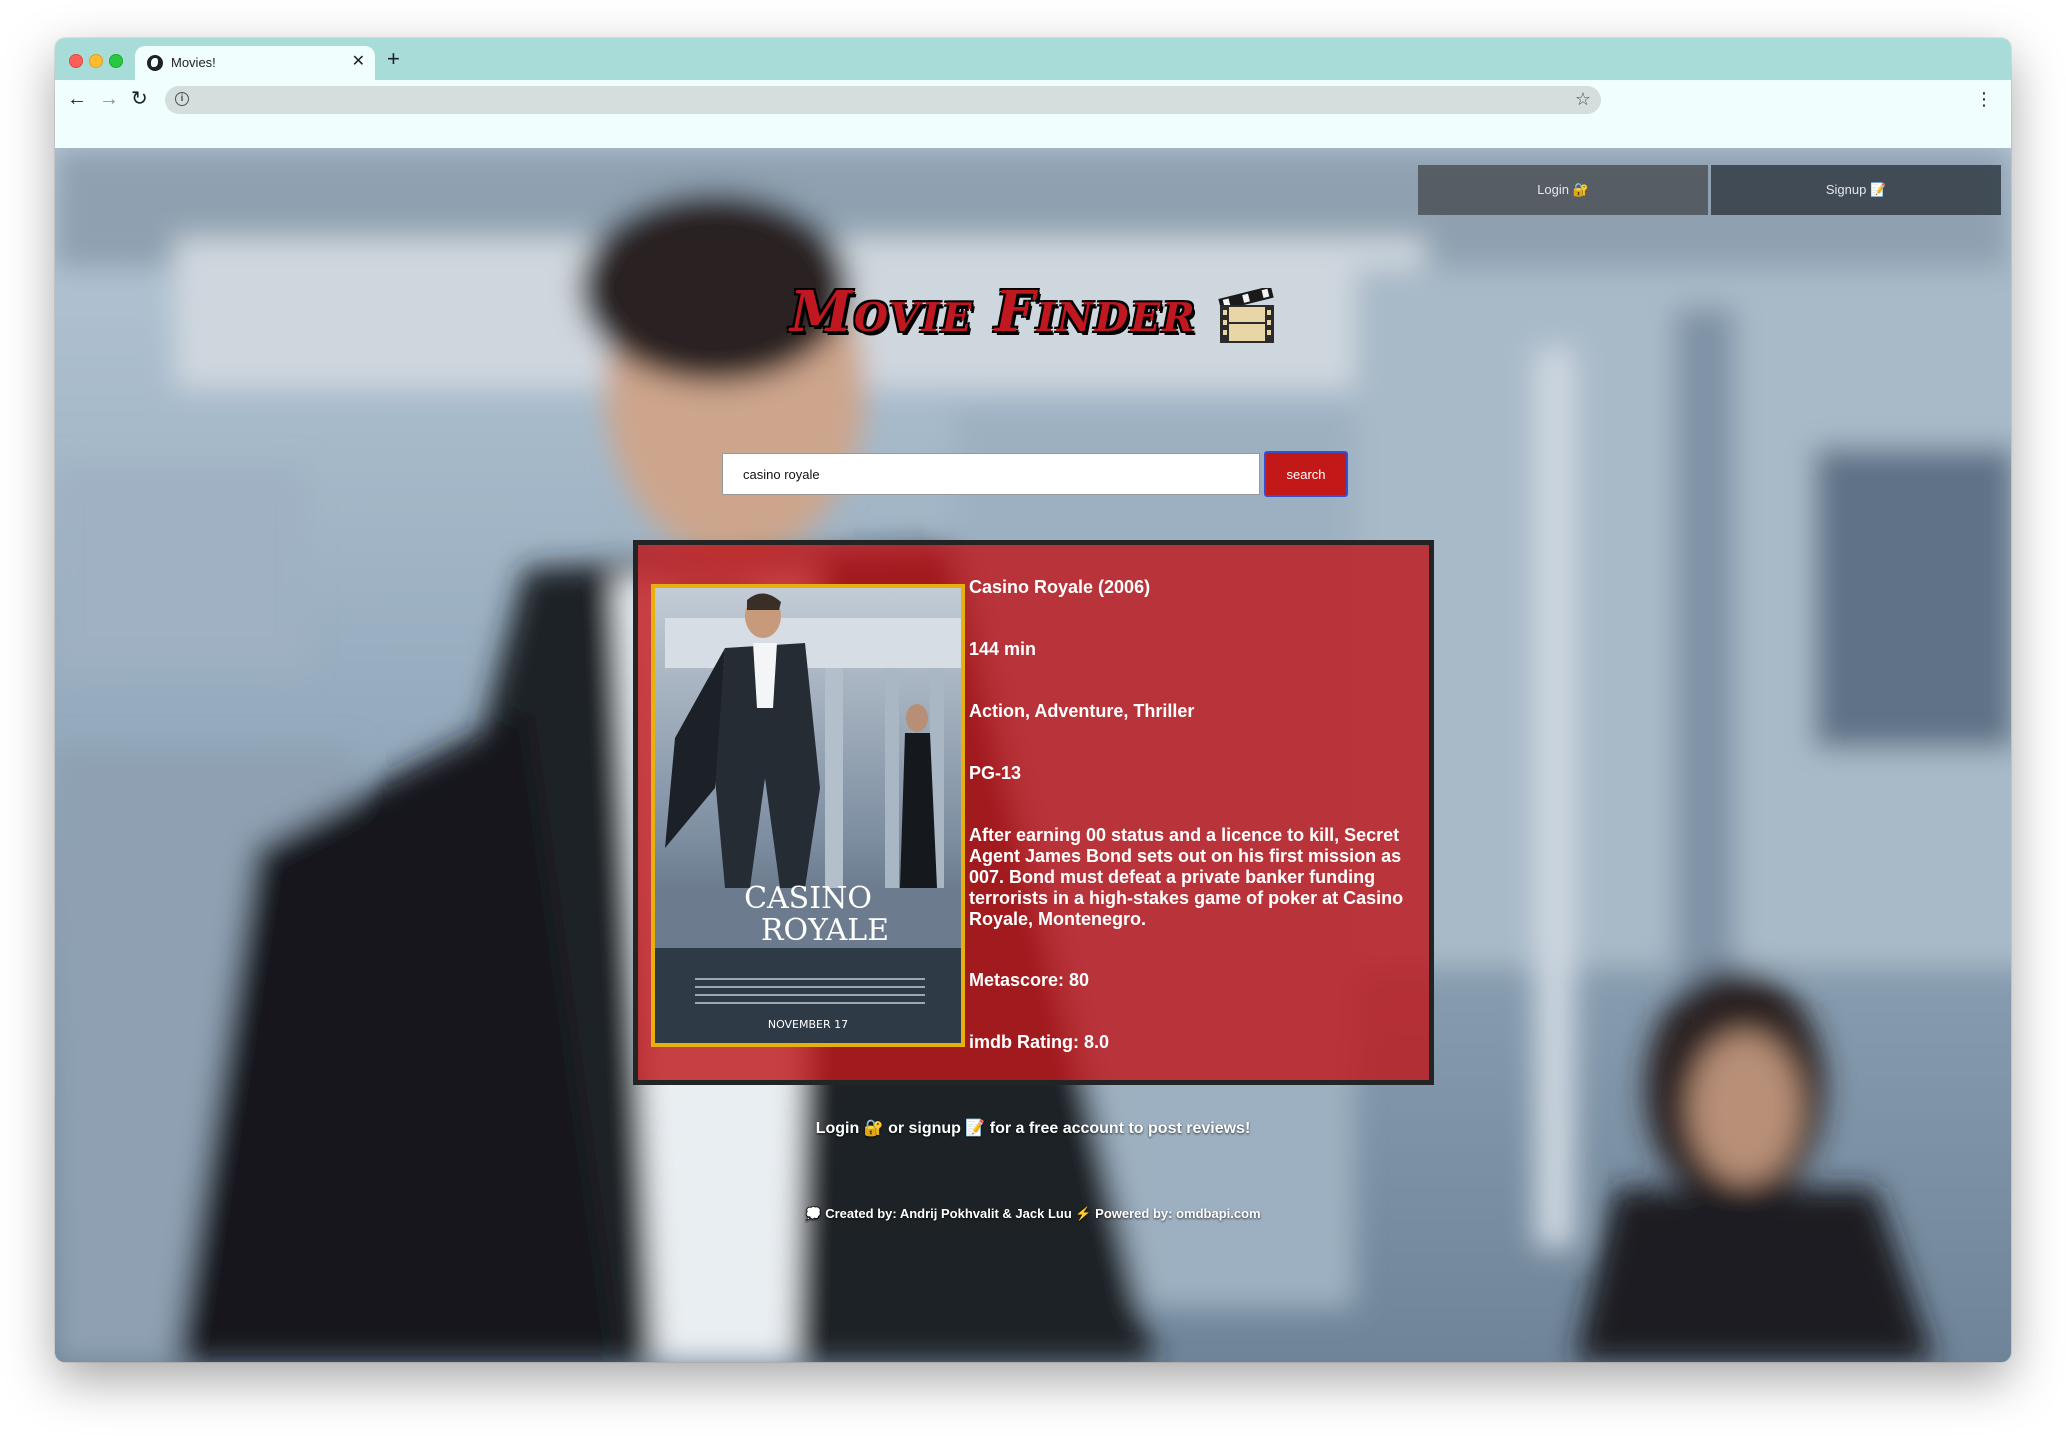 The height and width of the screenshot is (1436, 2066). Describe the element at coordinates (76, 61) in the screenshot. I see `window-close-button` at that location.